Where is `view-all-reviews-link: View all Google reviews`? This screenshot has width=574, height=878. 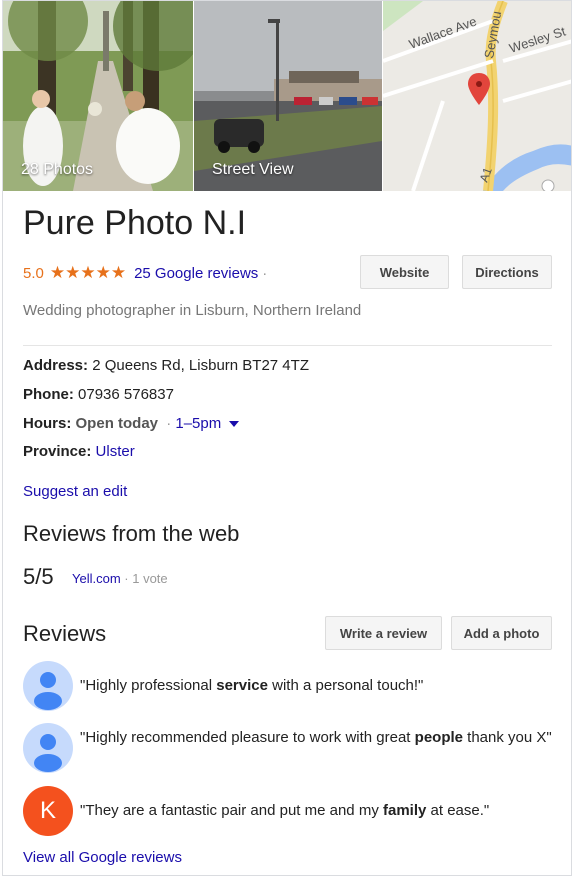 view-all-reviews-link: View all Google reviews is located at coordinates (102, 857).